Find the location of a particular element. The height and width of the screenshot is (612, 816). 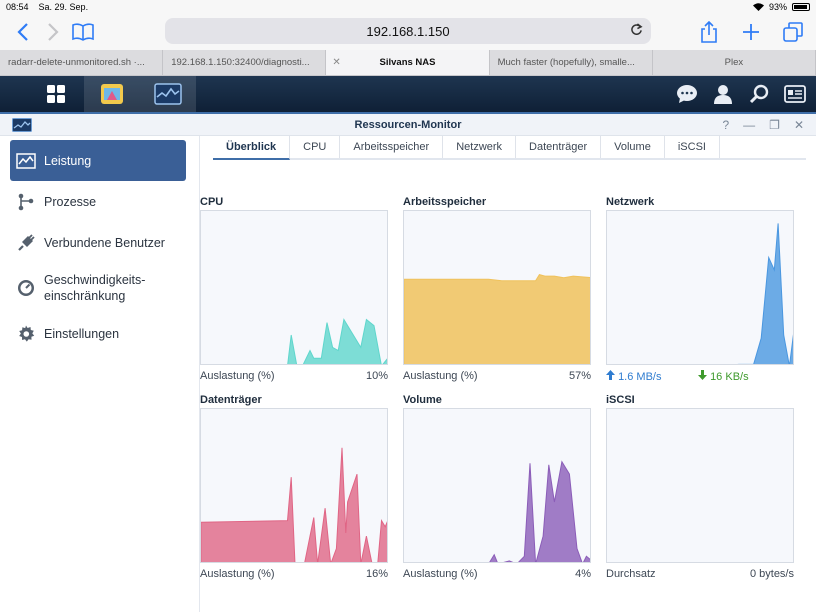

reload-icon is located at coordinates (636, 31).